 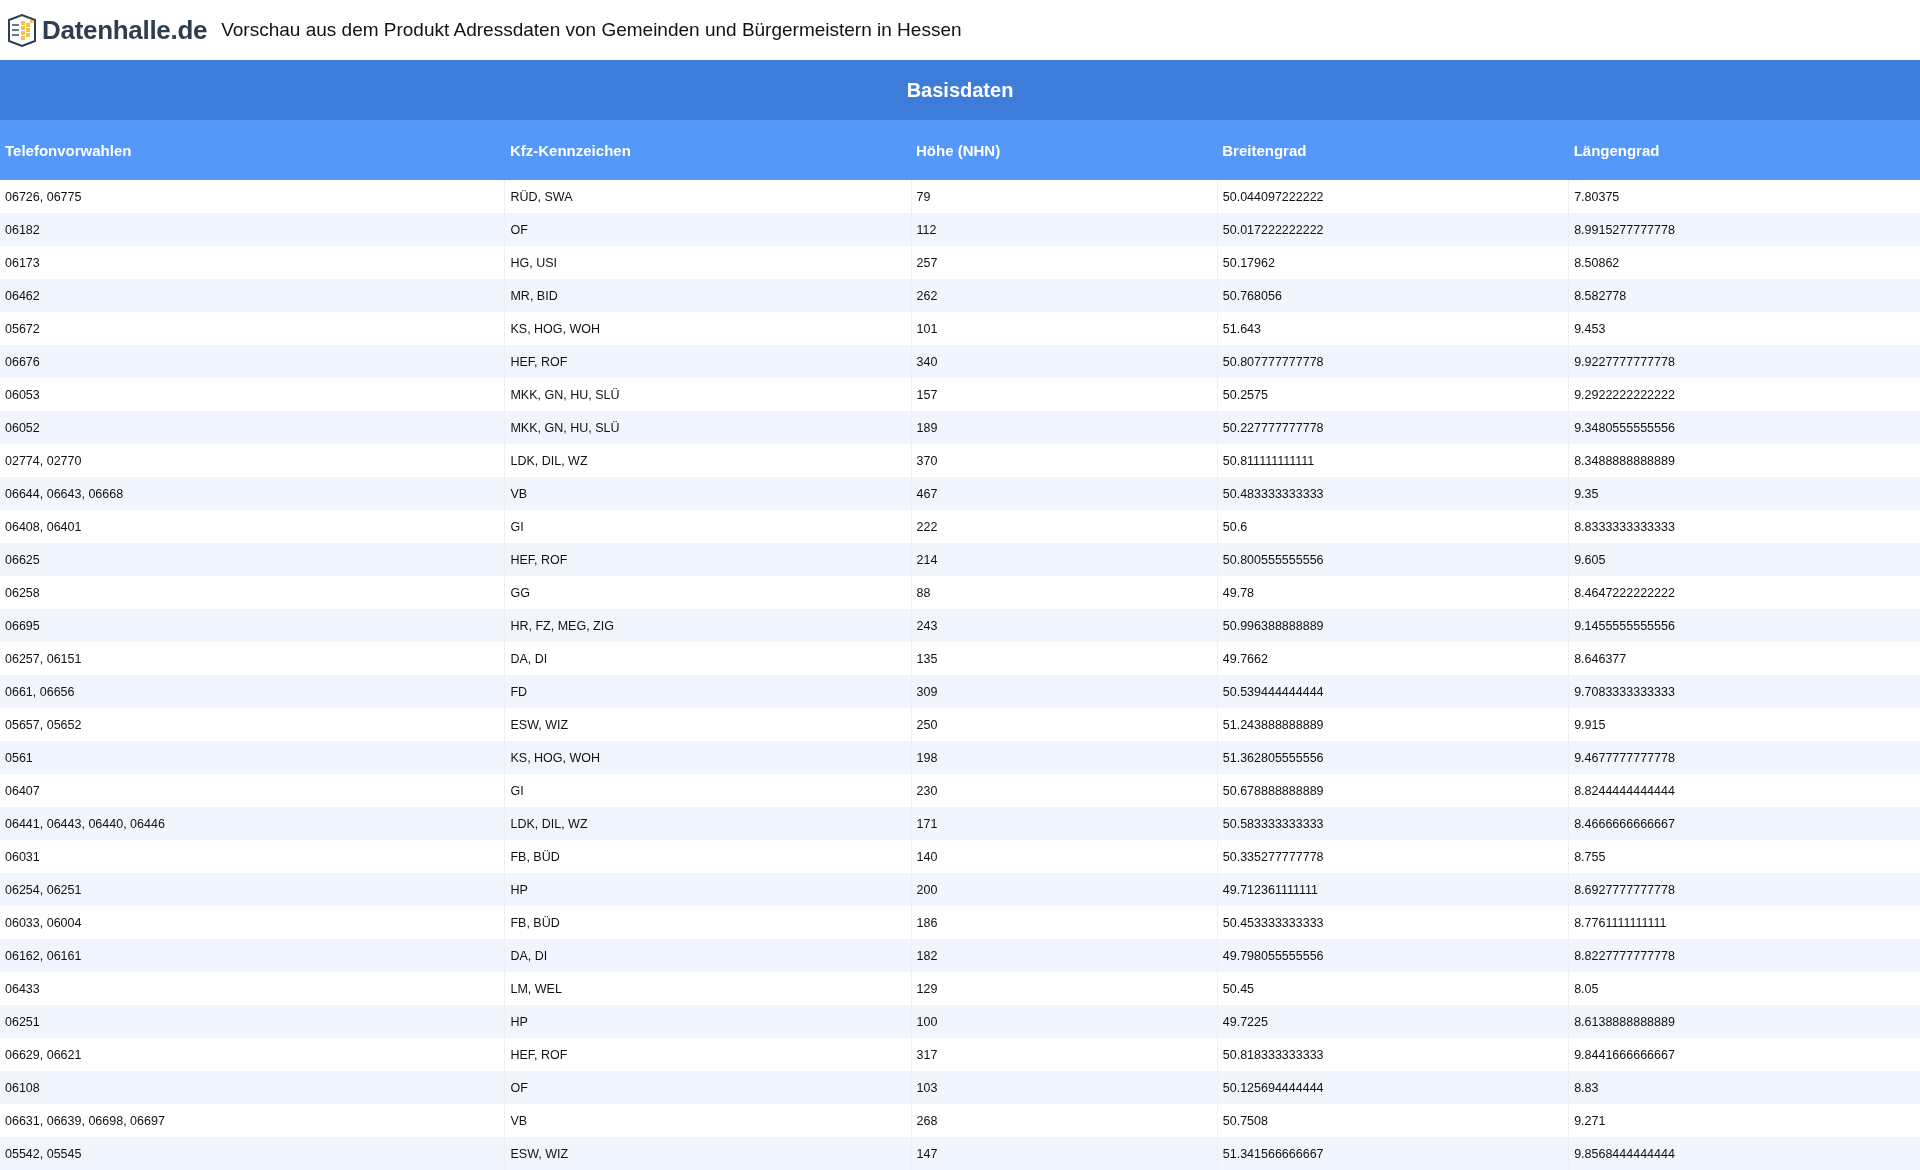 I want to click on table-cell: 50.227777777778, so click(x=1393, y=427).